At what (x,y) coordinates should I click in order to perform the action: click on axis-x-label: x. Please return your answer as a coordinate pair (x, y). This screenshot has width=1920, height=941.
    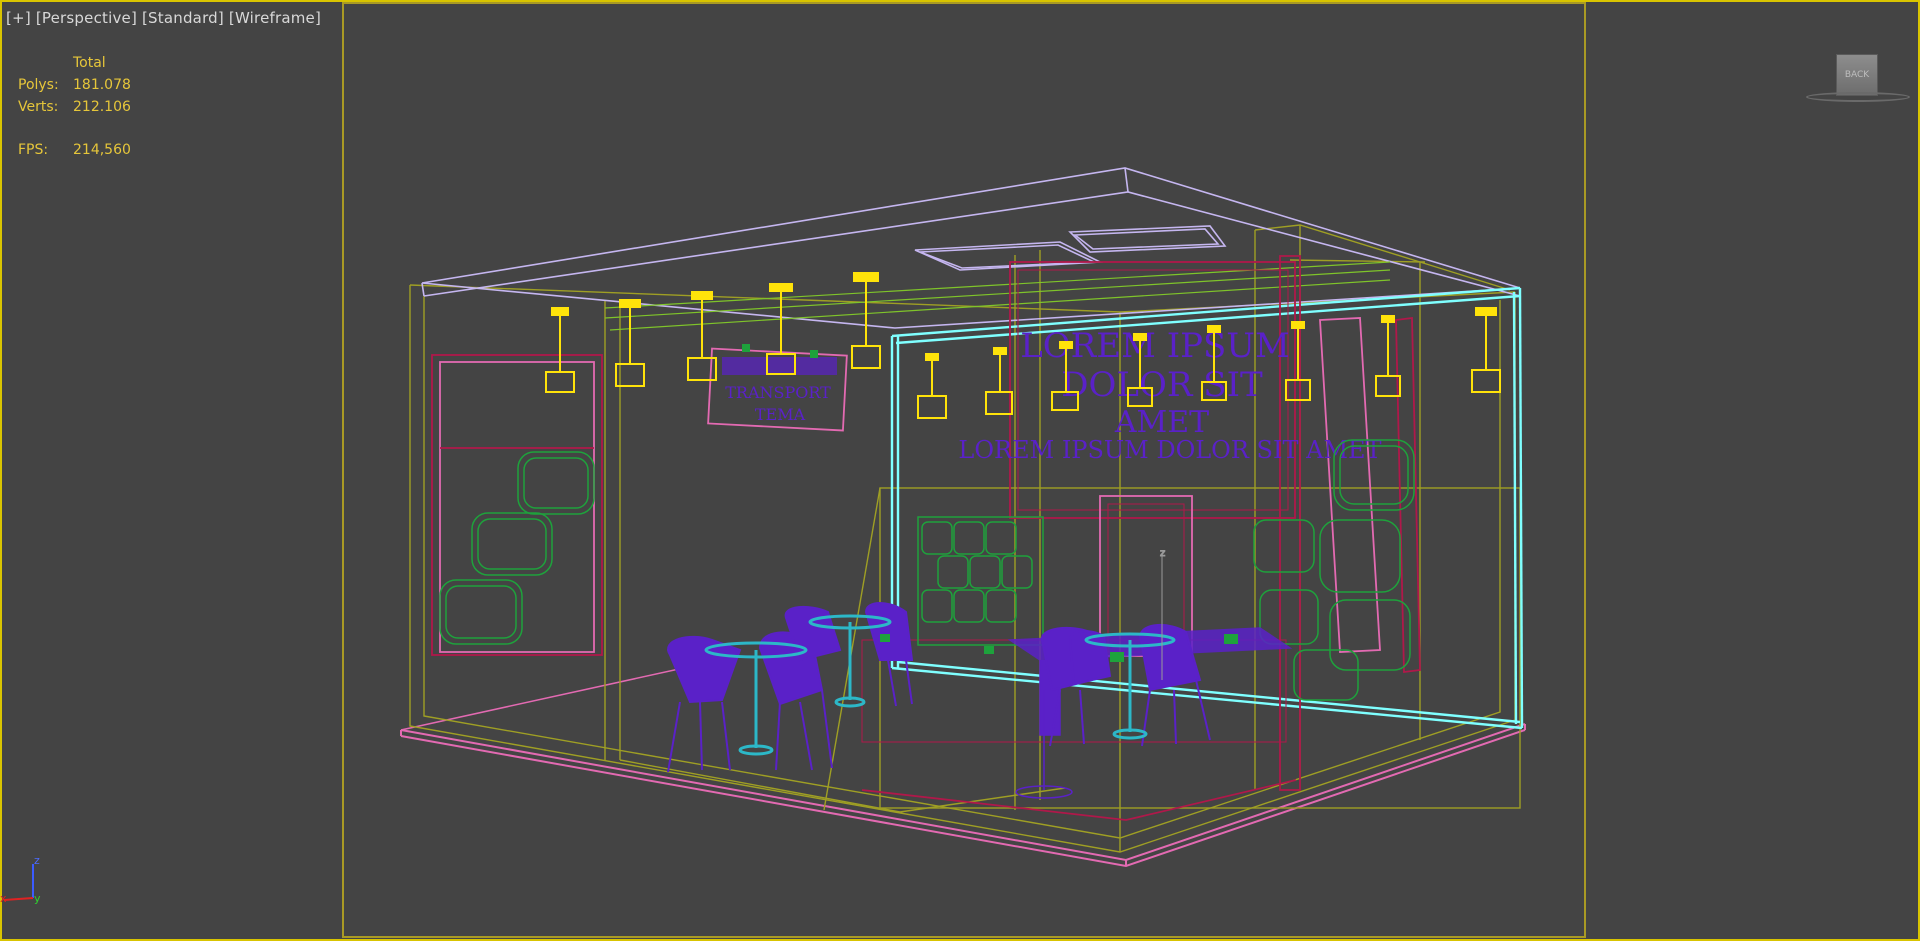
    Looking at the image, I should click on (3, 898).